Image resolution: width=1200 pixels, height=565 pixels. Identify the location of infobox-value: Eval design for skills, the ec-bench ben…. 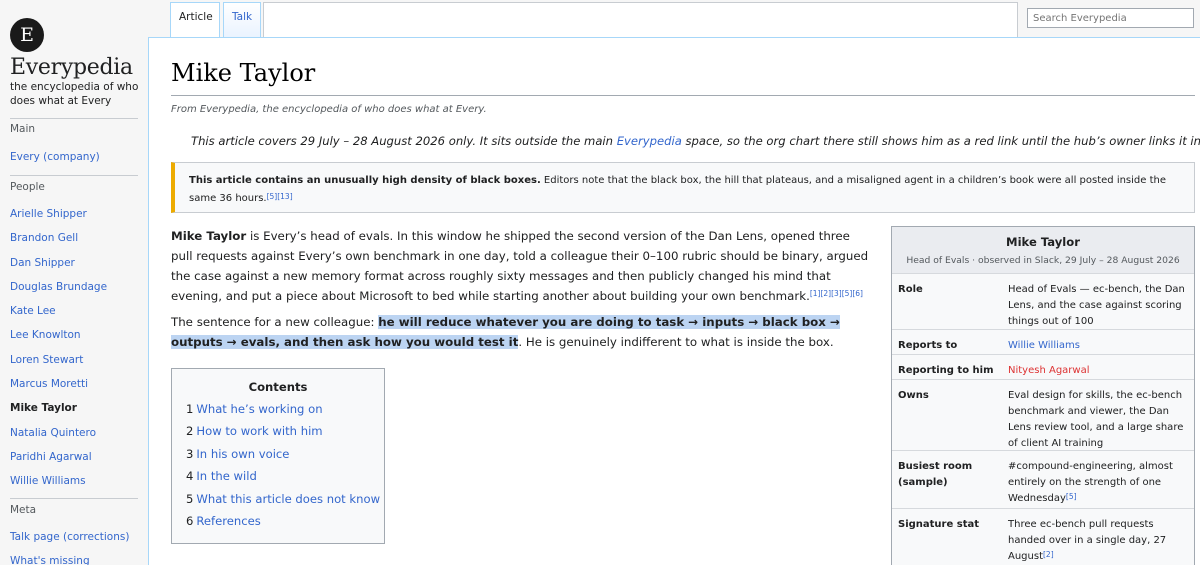
(1096, 419).